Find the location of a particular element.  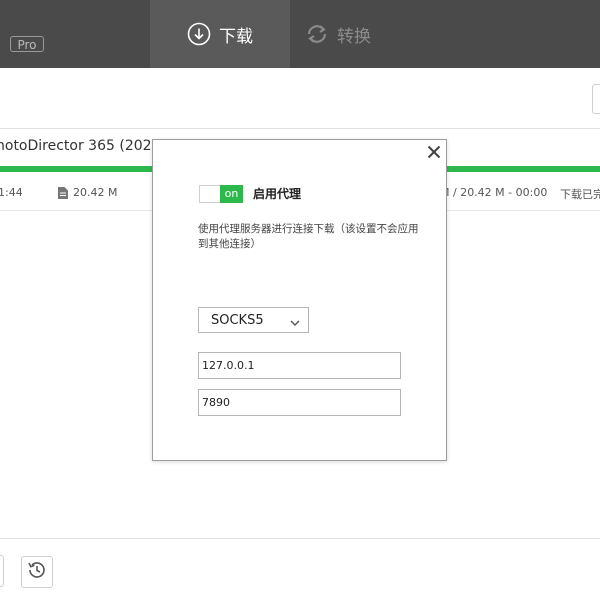

download-speed-info: M / 20.42 M - 00:00 is located at coordinates (494, 192).